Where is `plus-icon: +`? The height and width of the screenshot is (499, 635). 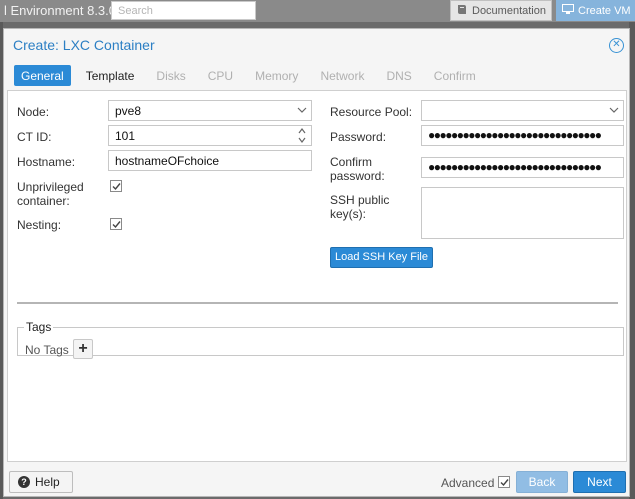
plus-icon: + is located at coordinates (83, 349).